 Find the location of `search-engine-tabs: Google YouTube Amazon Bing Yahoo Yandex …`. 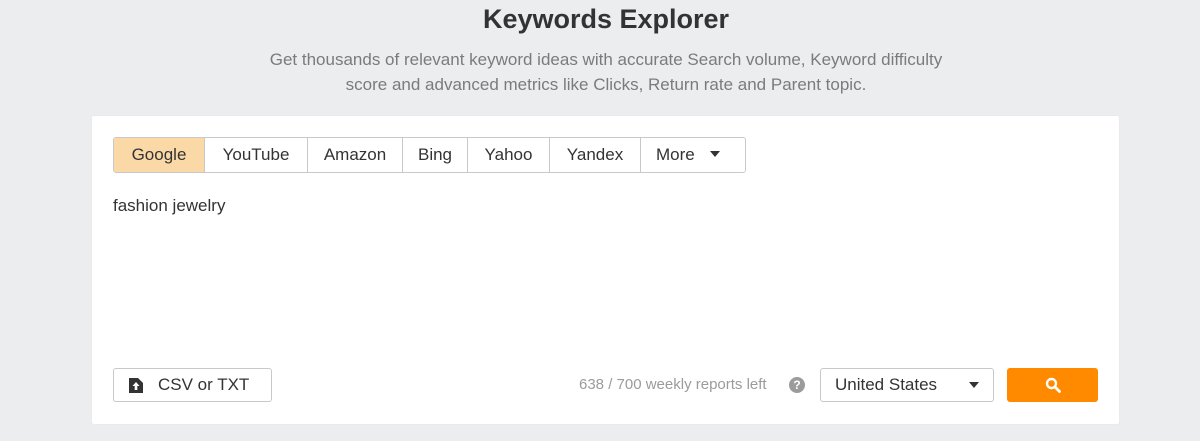

search-engine-tabs: Google YouTube Amazon Bing Yahoo Yandex … is located at coordinates (429, 155).